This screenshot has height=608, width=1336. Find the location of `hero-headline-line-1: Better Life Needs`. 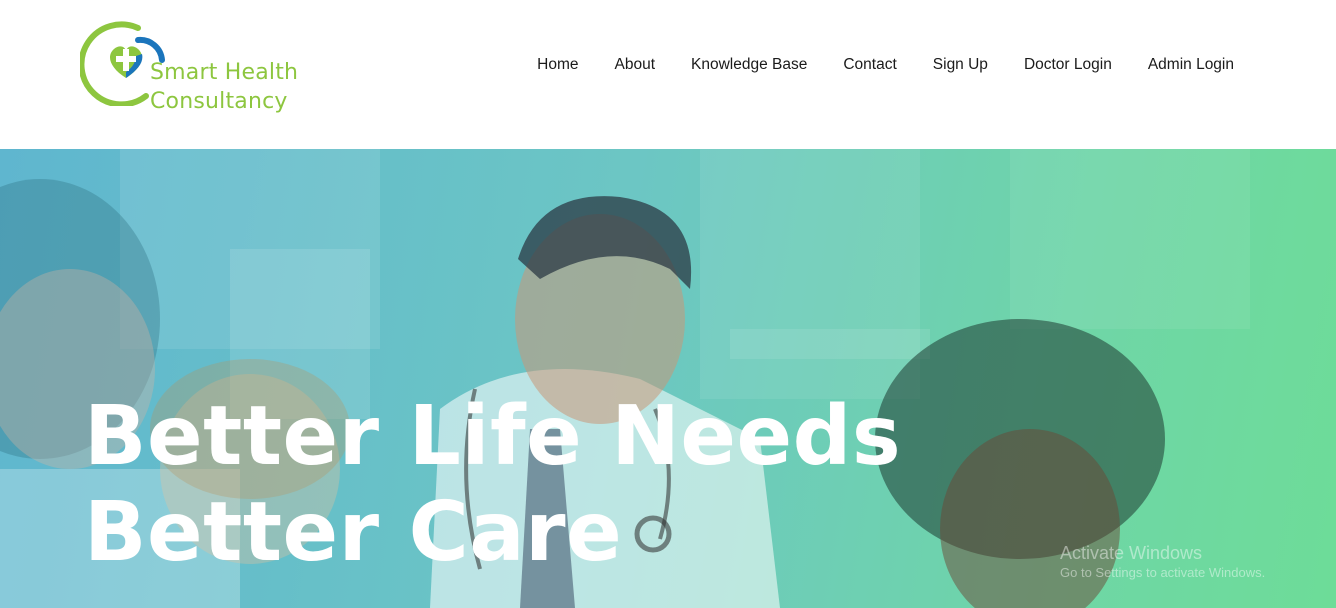

hero-headline-line-1: Better Life Needs is located at coordinates (493, 436).